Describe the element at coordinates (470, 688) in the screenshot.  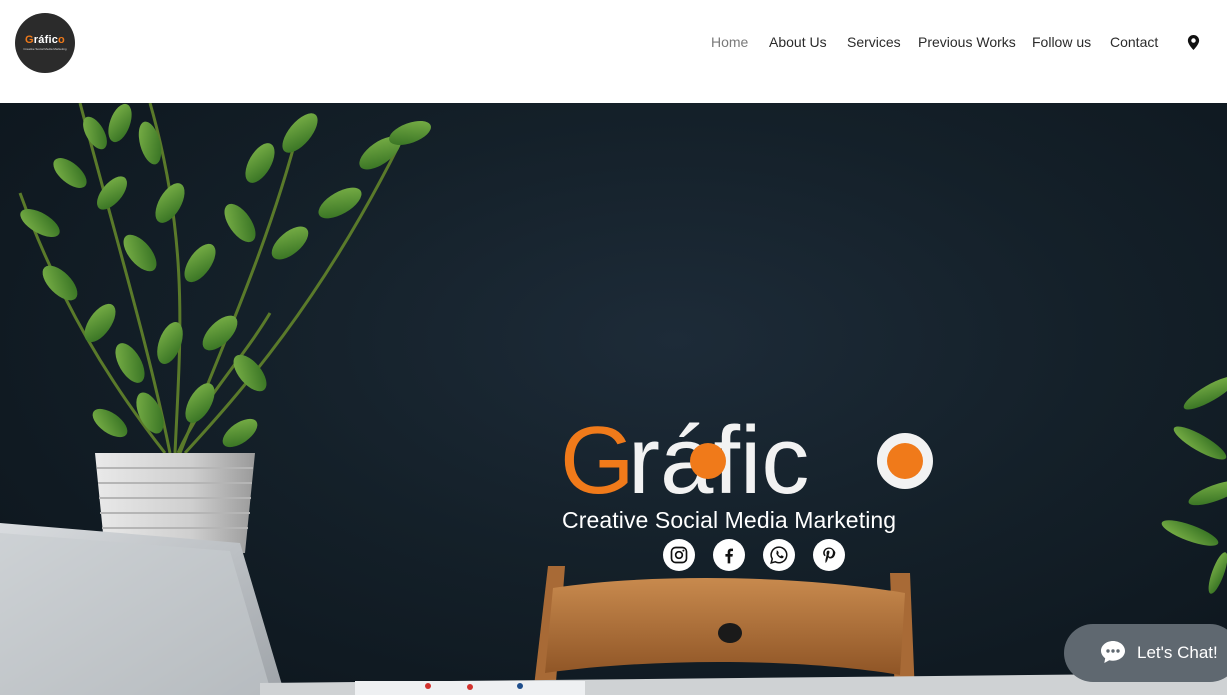
I see `desk-items` at that location.